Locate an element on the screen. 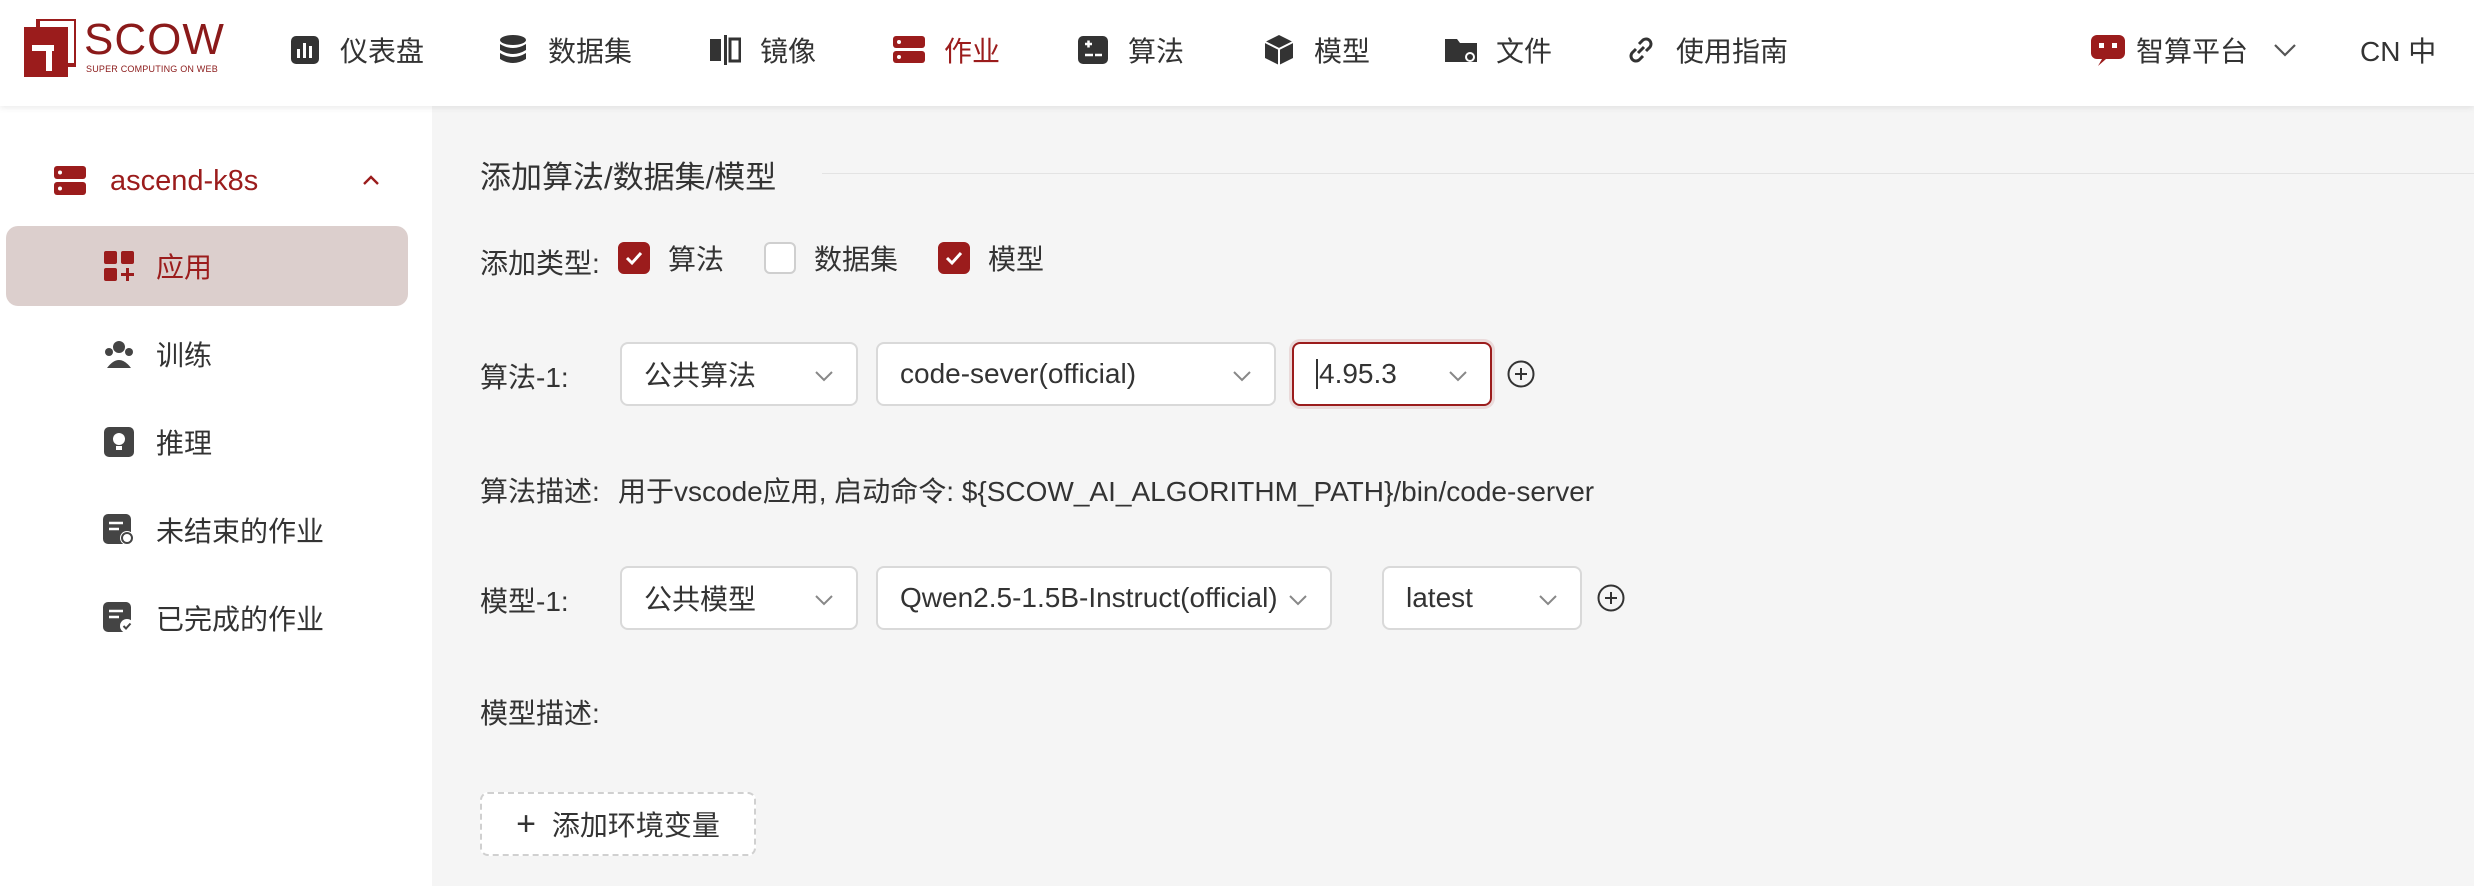 This screenshot has width=2474, height=886. sidebar-item-running-jobs: 未结束的作业 is located at coordinates (207, 530).